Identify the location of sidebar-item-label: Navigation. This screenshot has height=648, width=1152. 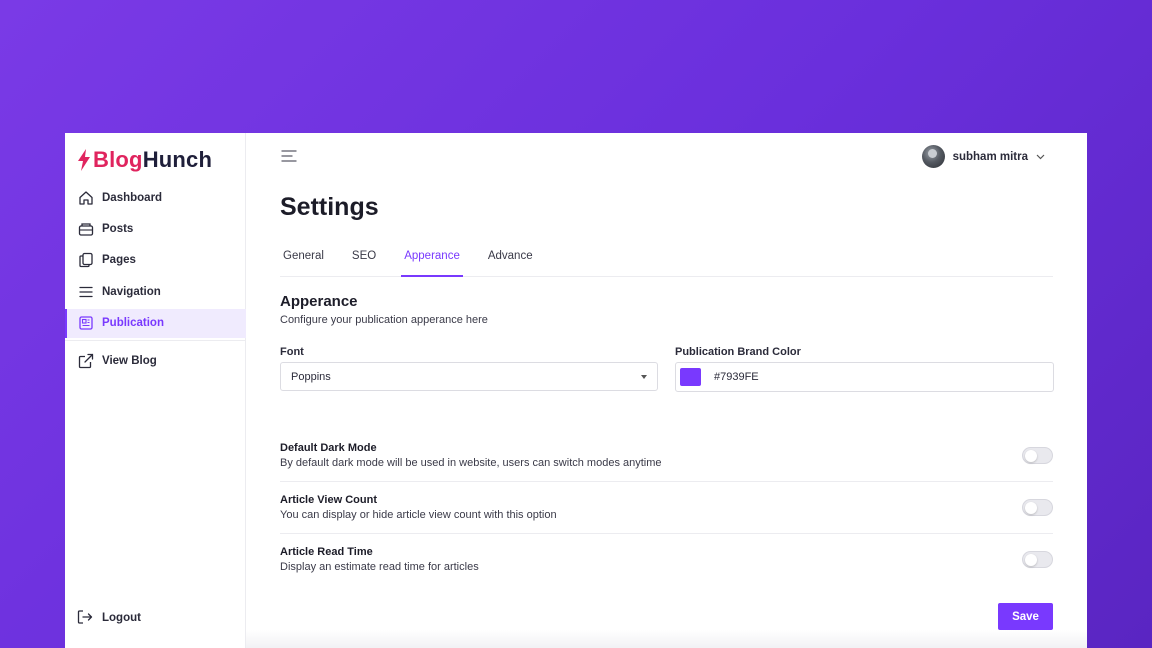
(131, 291).